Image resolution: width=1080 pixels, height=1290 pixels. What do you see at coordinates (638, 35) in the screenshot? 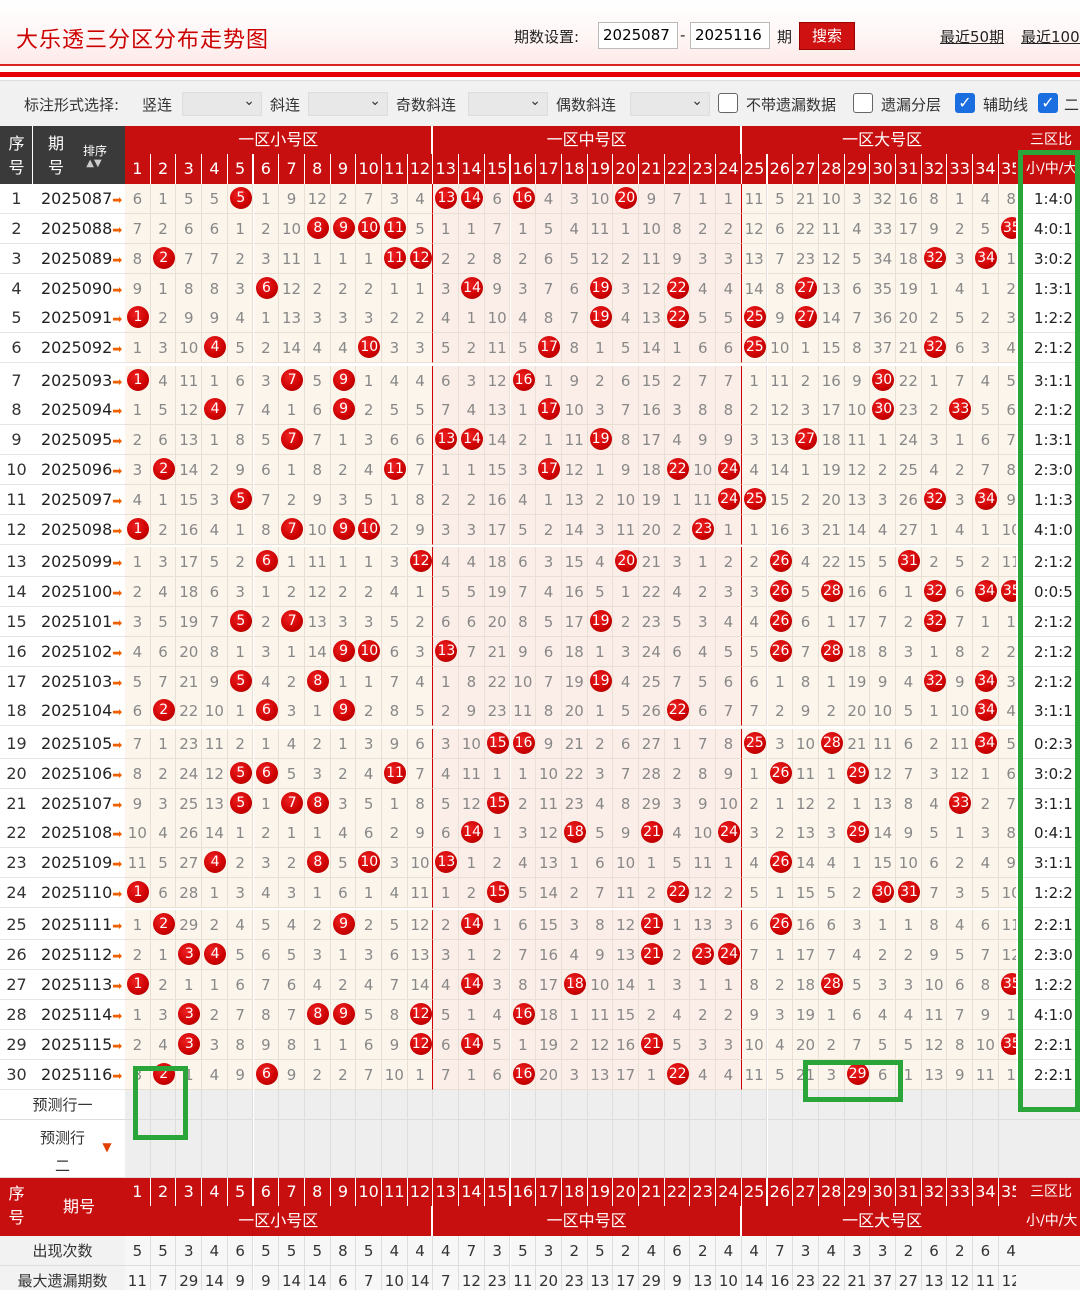
I see `period-from-input: 2025087` at bounding box center [638, 35].